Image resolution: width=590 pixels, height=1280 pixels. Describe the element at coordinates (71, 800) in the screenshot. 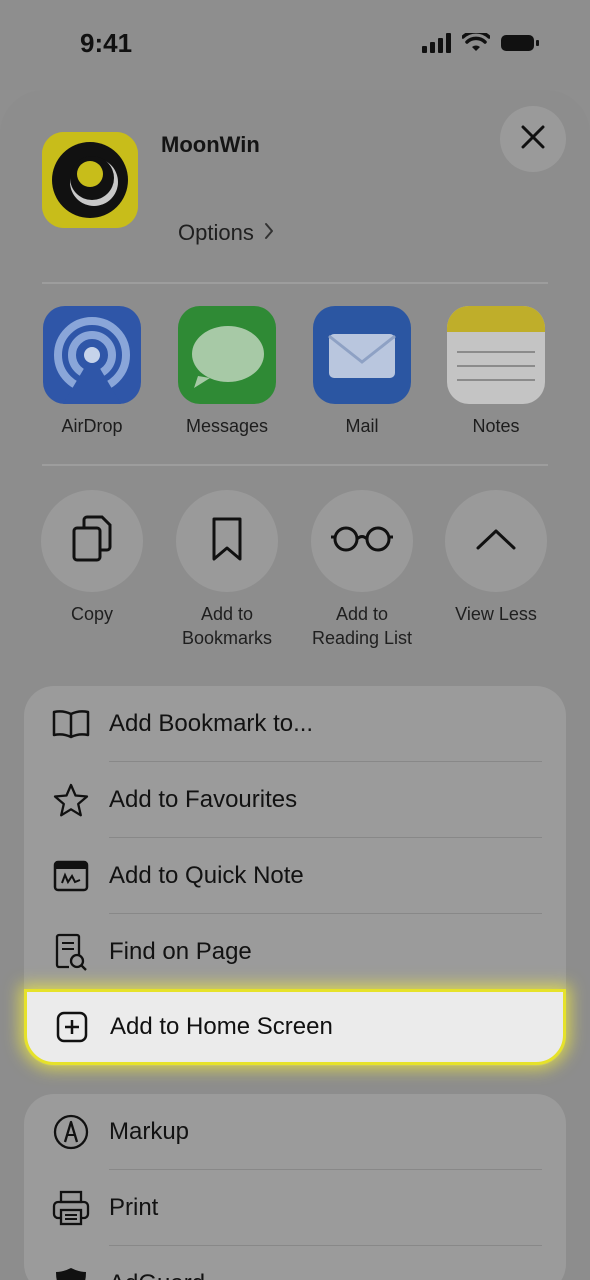

I see `star-icon` at that location.